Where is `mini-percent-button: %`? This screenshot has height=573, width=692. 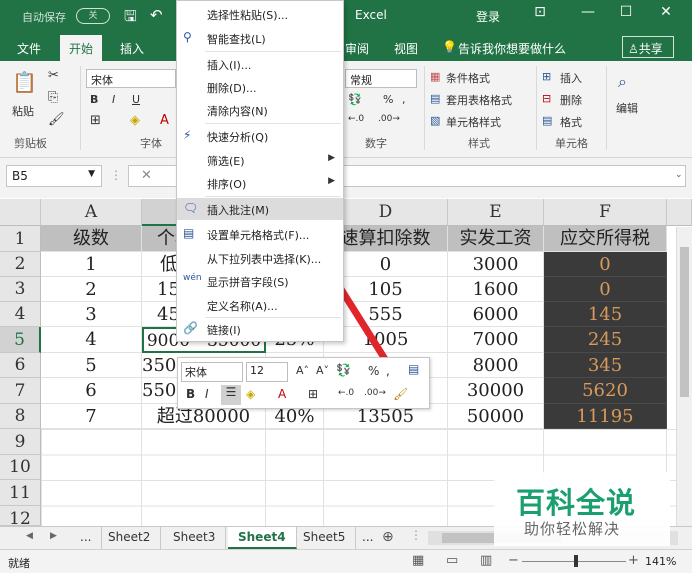
mini-percent-button: % is located at coordinates (373, 371).